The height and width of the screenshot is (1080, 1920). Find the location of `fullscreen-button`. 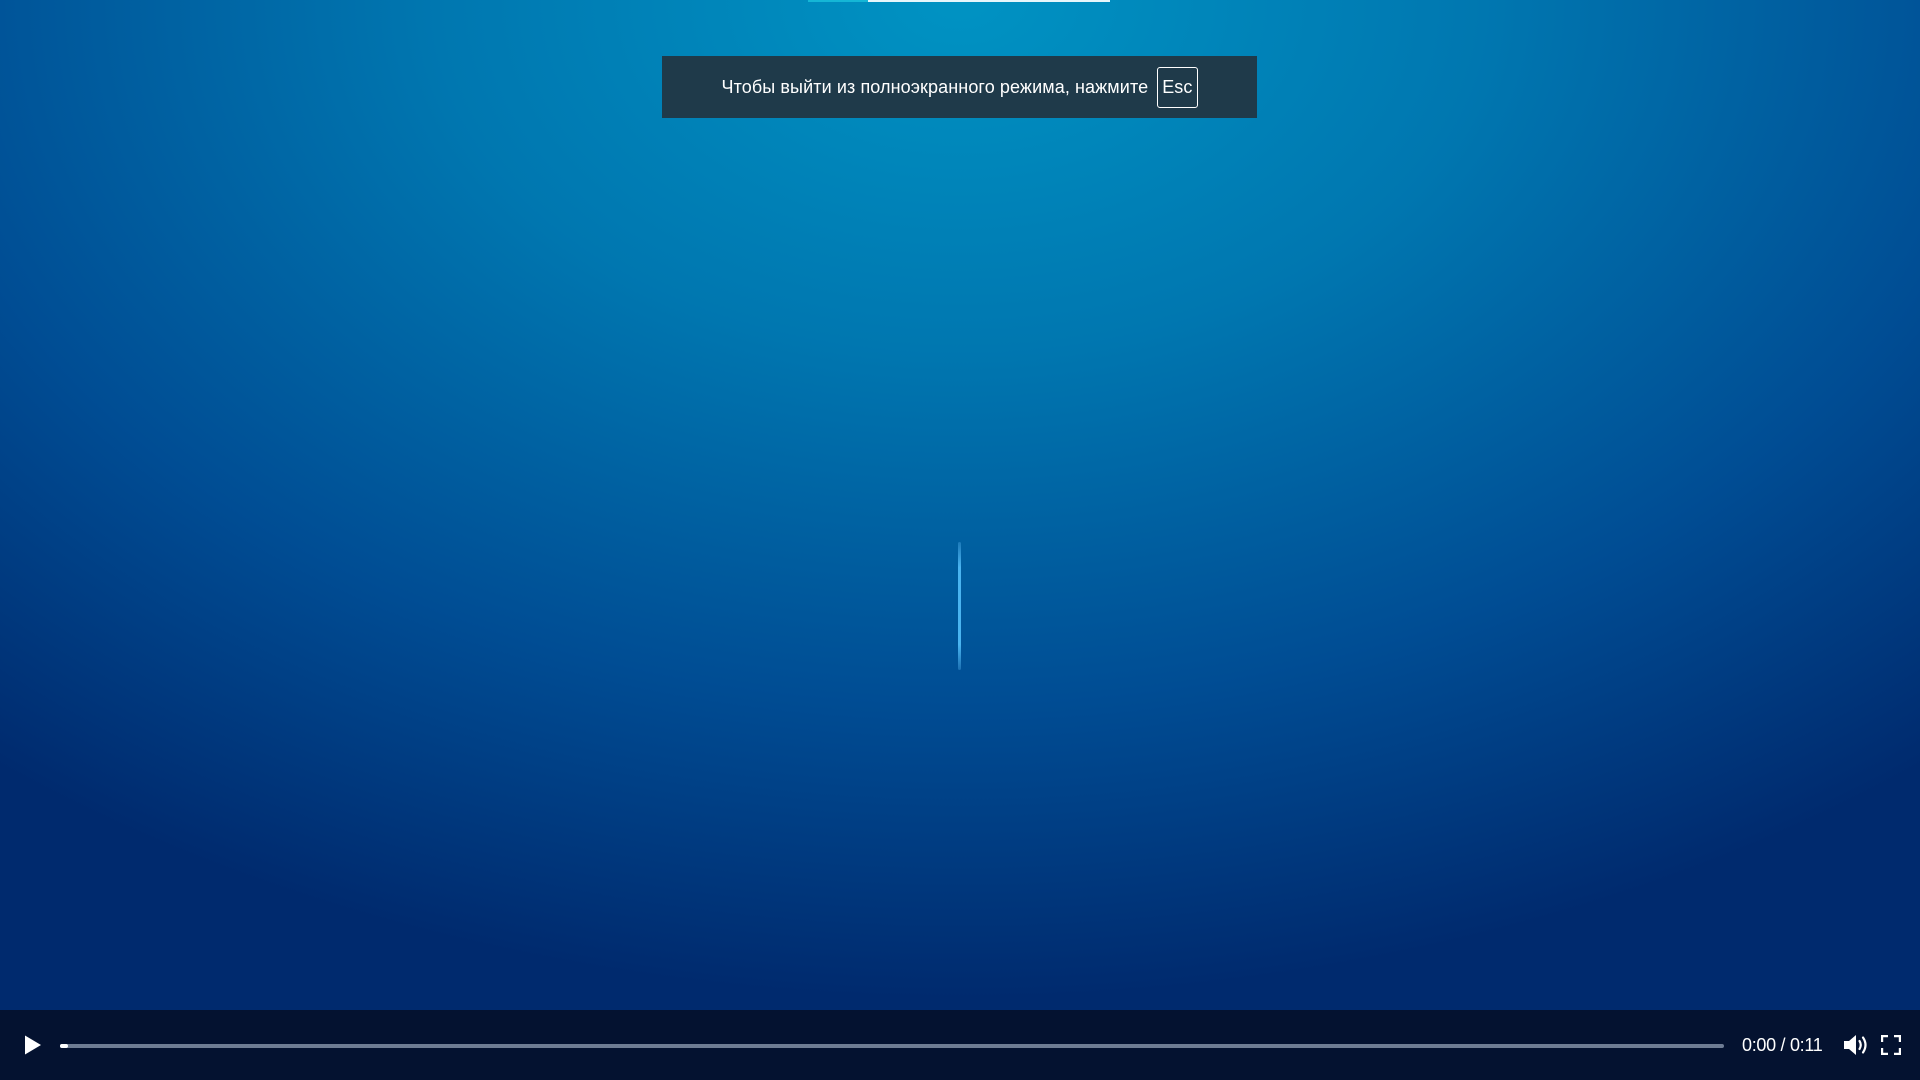

fullscreen-button is located at coordinates (1891, 1045).